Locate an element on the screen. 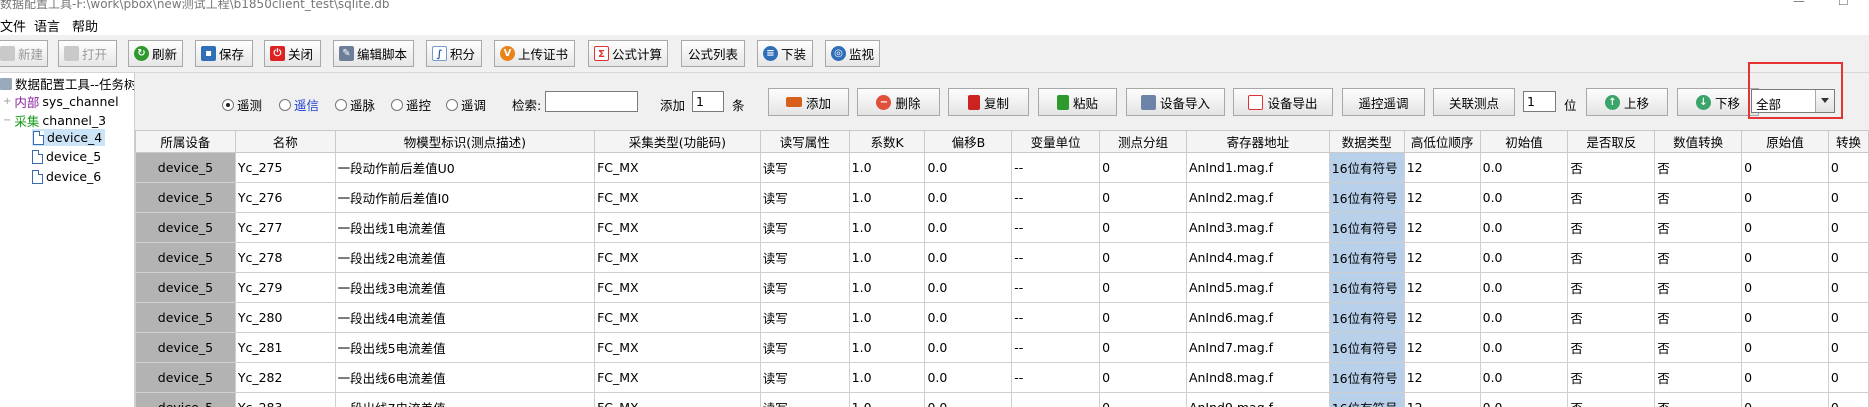 Image resolution: width=1869 pixels, height=407 pixels. radio-yaoxin: 遥信 is located at coordinates (299, 104).